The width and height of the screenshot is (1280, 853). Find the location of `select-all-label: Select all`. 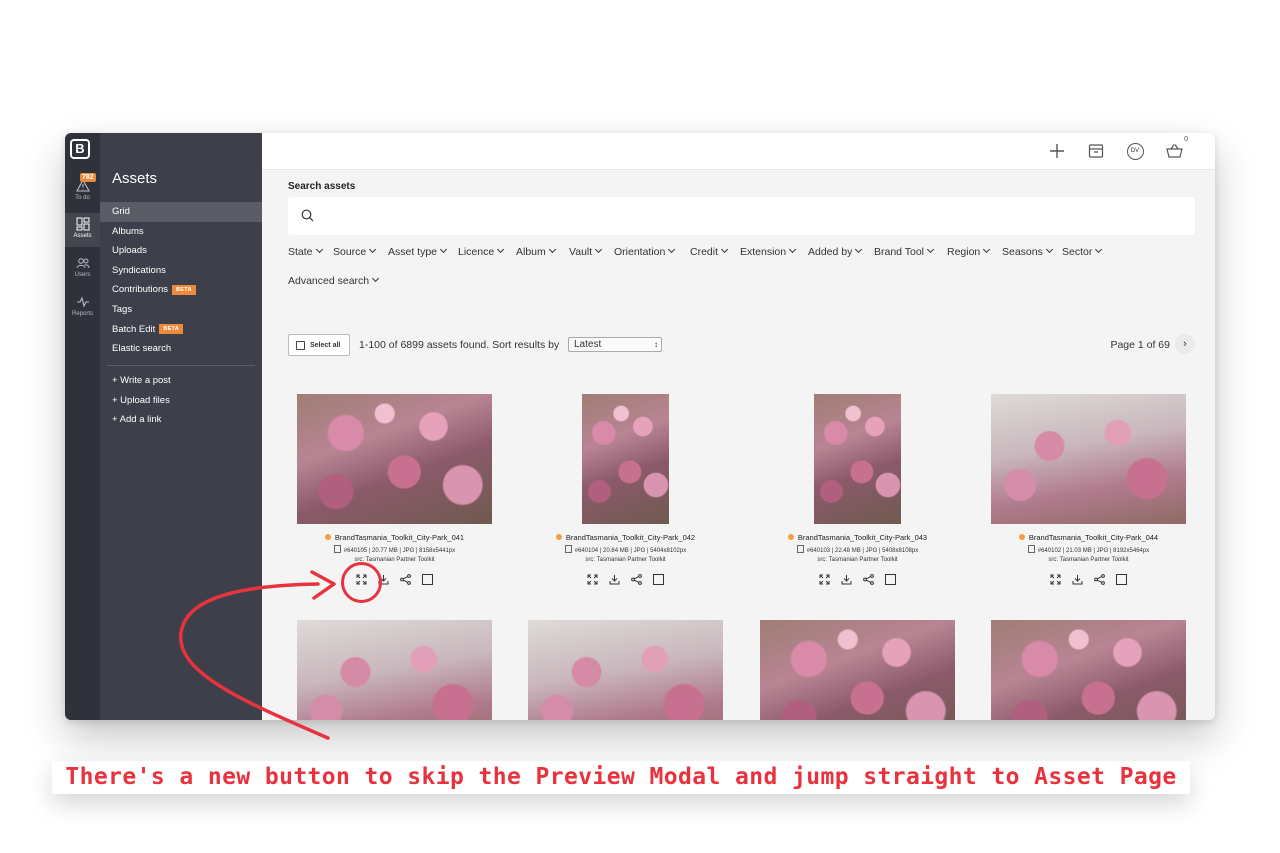

select-all-label: Select all is located at coordinates (325, 345).